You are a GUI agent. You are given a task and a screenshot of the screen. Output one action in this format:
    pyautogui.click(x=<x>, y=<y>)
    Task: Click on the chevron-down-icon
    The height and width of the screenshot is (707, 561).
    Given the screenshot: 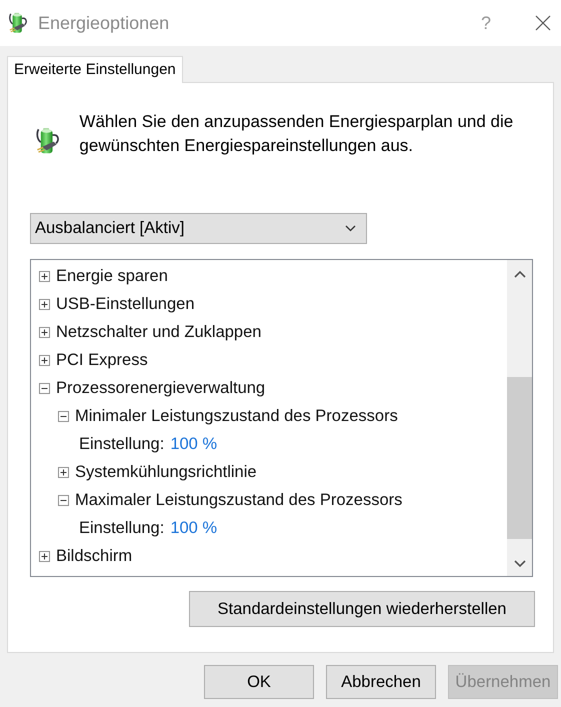 What is the action you would take?
    pyautogui.click(x=350, y=228)
    